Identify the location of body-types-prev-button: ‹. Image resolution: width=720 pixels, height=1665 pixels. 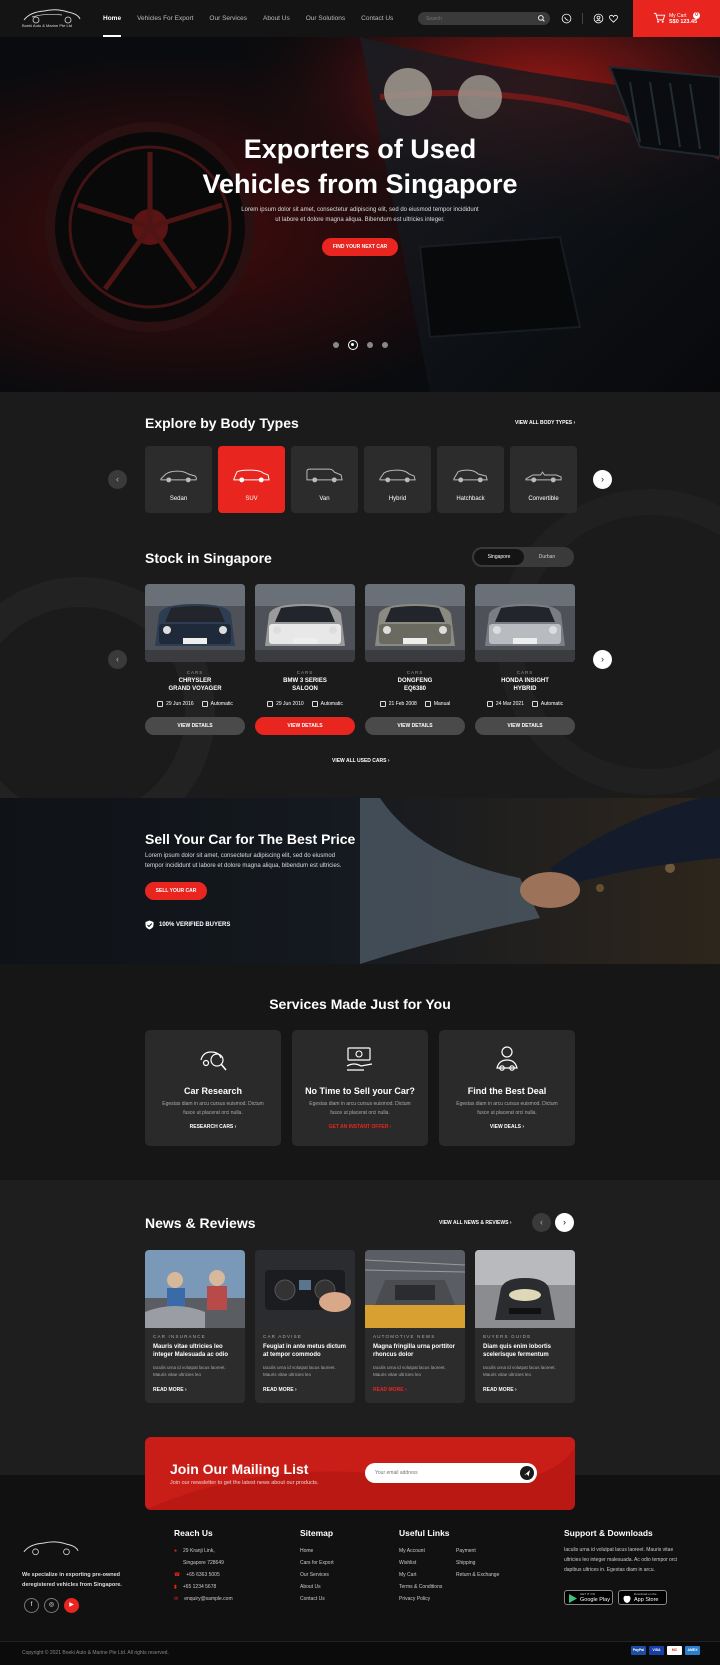
(117, 479).